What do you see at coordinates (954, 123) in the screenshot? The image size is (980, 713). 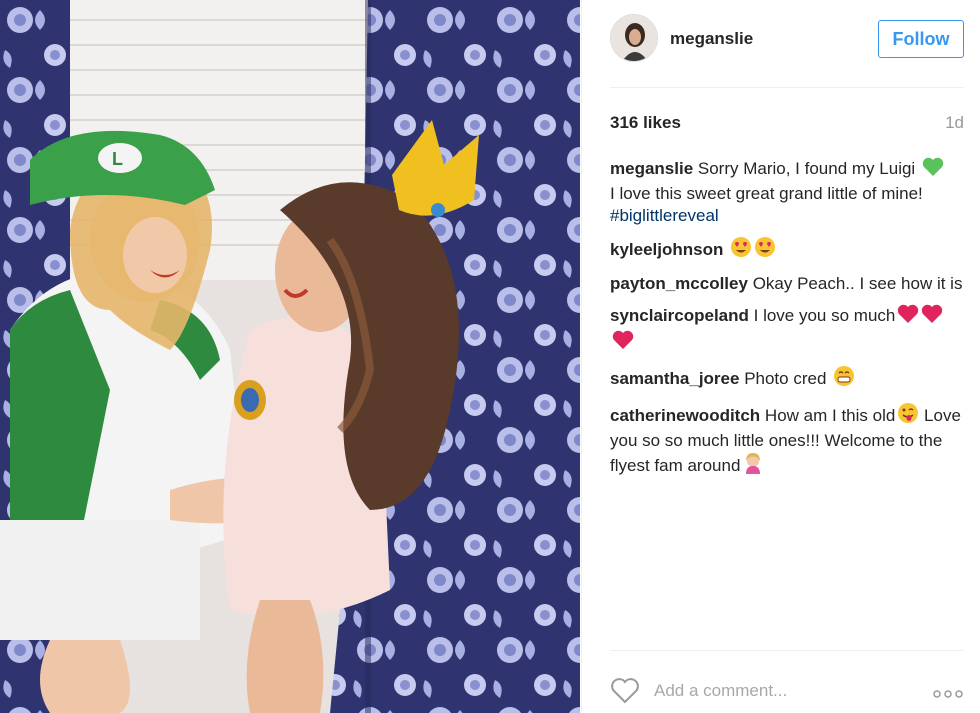 I see `post-time: 1d` at bounding box center [954, 123].